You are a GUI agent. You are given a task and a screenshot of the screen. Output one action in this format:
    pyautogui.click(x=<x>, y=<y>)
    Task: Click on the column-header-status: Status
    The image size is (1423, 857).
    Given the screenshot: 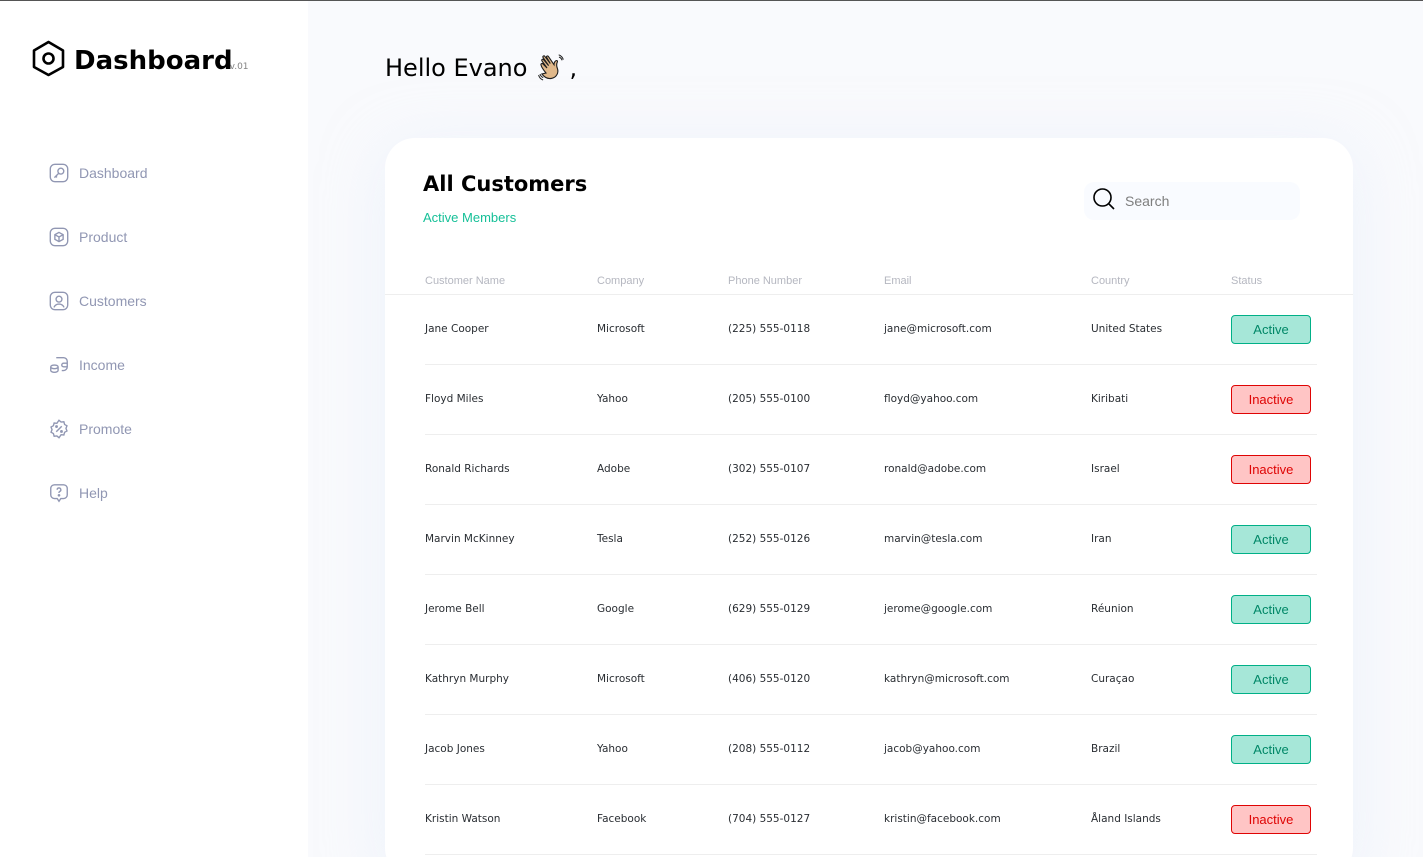 What is the action you would take?
    pyautogui.click(x=1274, y=281)
    